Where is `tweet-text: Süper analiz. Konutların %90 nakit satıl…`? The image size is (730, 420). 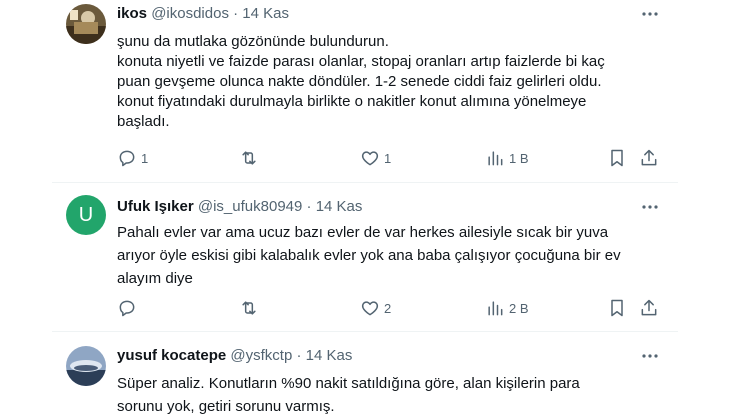 tweet-text: Süper analiz. Konutların %90 nakit satıl… is located at coordinates (348, 395).